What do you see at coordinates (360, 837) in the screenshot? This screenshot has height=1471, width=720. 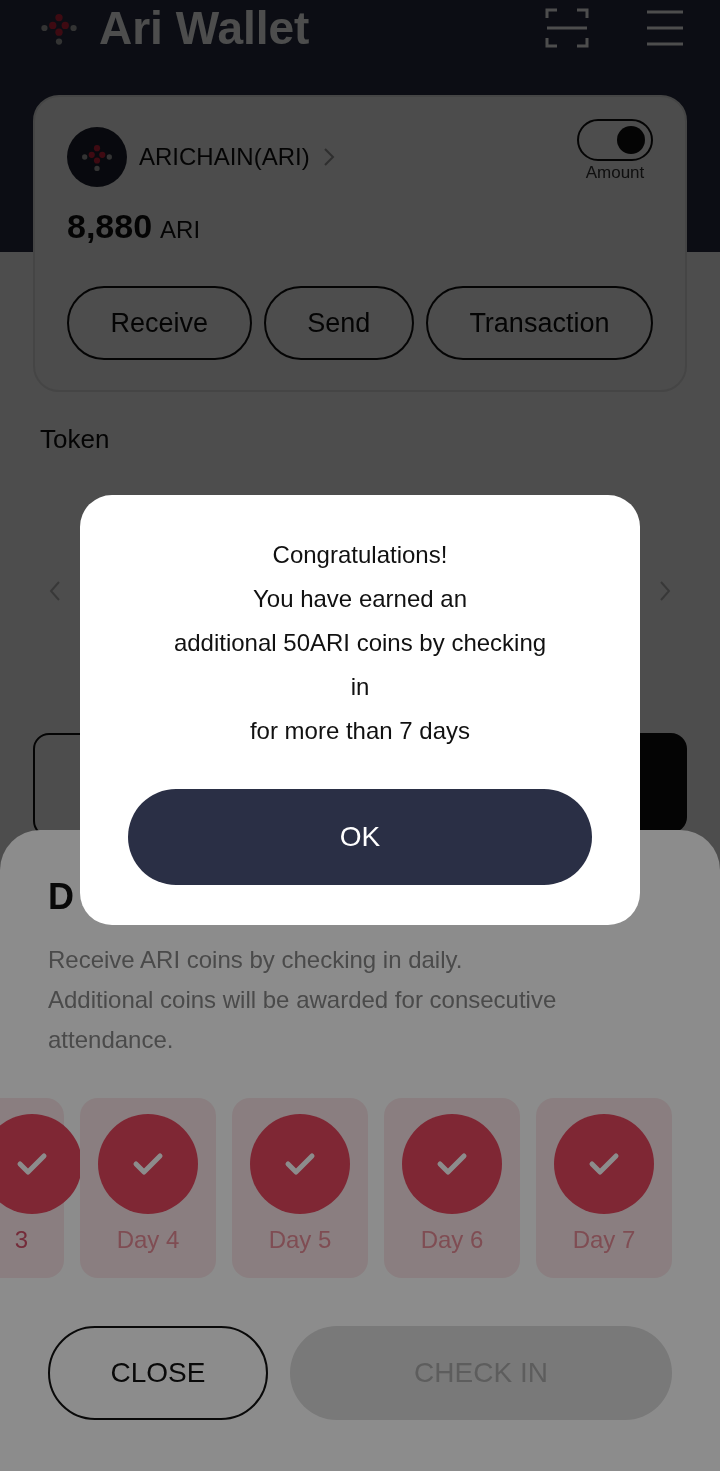 I see `ok-button: OK` at bounding box center [360, 837].